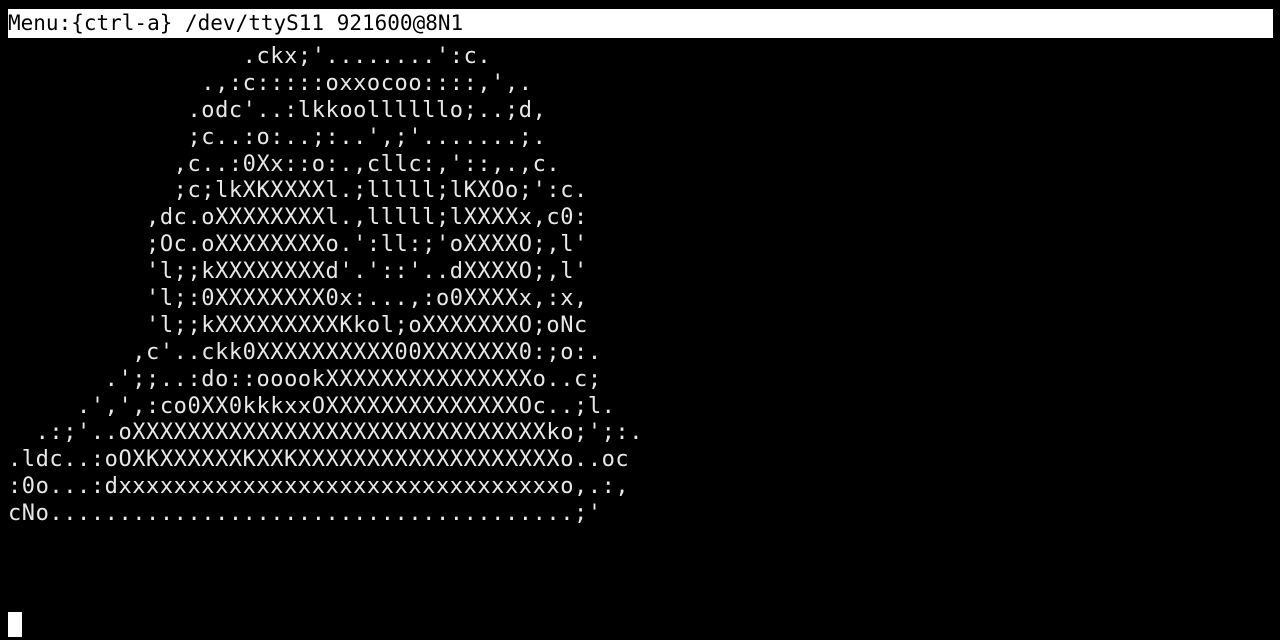 The width and height of the screenshot is (1280, 640). What do you see at coordinates (640, 23) in the screenshot?
I see `menu-status-bar: Menu:{ctrl-a} /dev/ttyS11 921600@8N1` at bounding box center [640, 23].